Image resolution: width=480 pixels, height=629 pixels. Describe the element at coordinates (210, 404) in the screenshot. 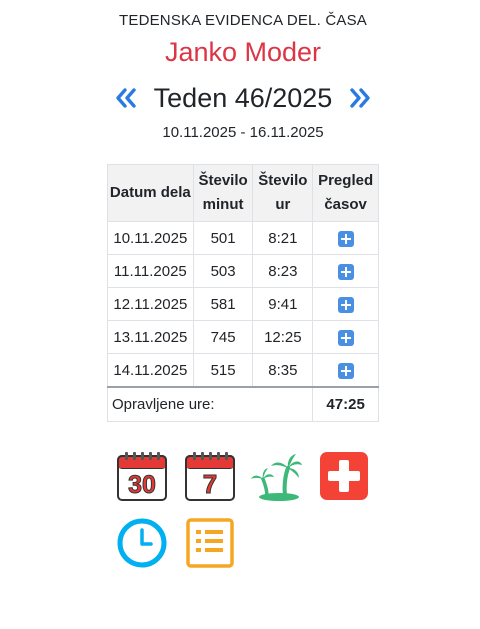

I see `worked-hours-label: Opravljene ure:` at that location.